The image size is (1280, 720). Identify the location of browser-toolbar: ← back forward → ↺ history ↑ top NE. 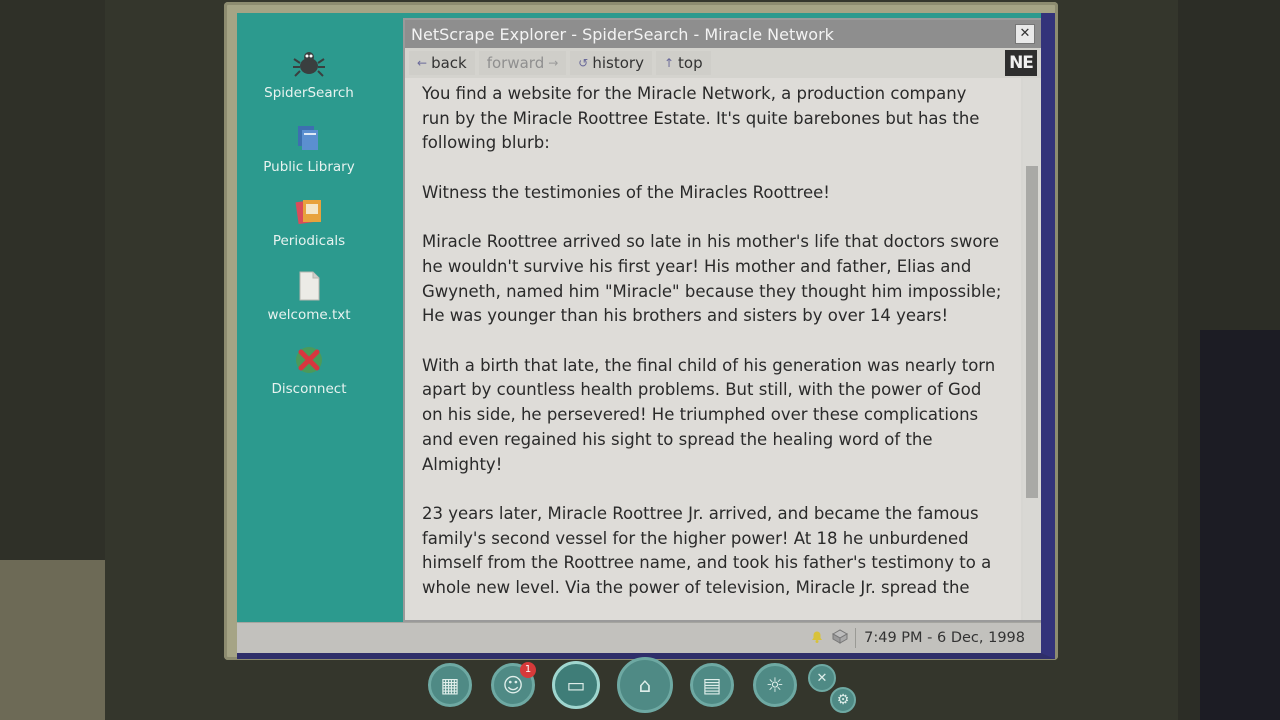
(723, 63).